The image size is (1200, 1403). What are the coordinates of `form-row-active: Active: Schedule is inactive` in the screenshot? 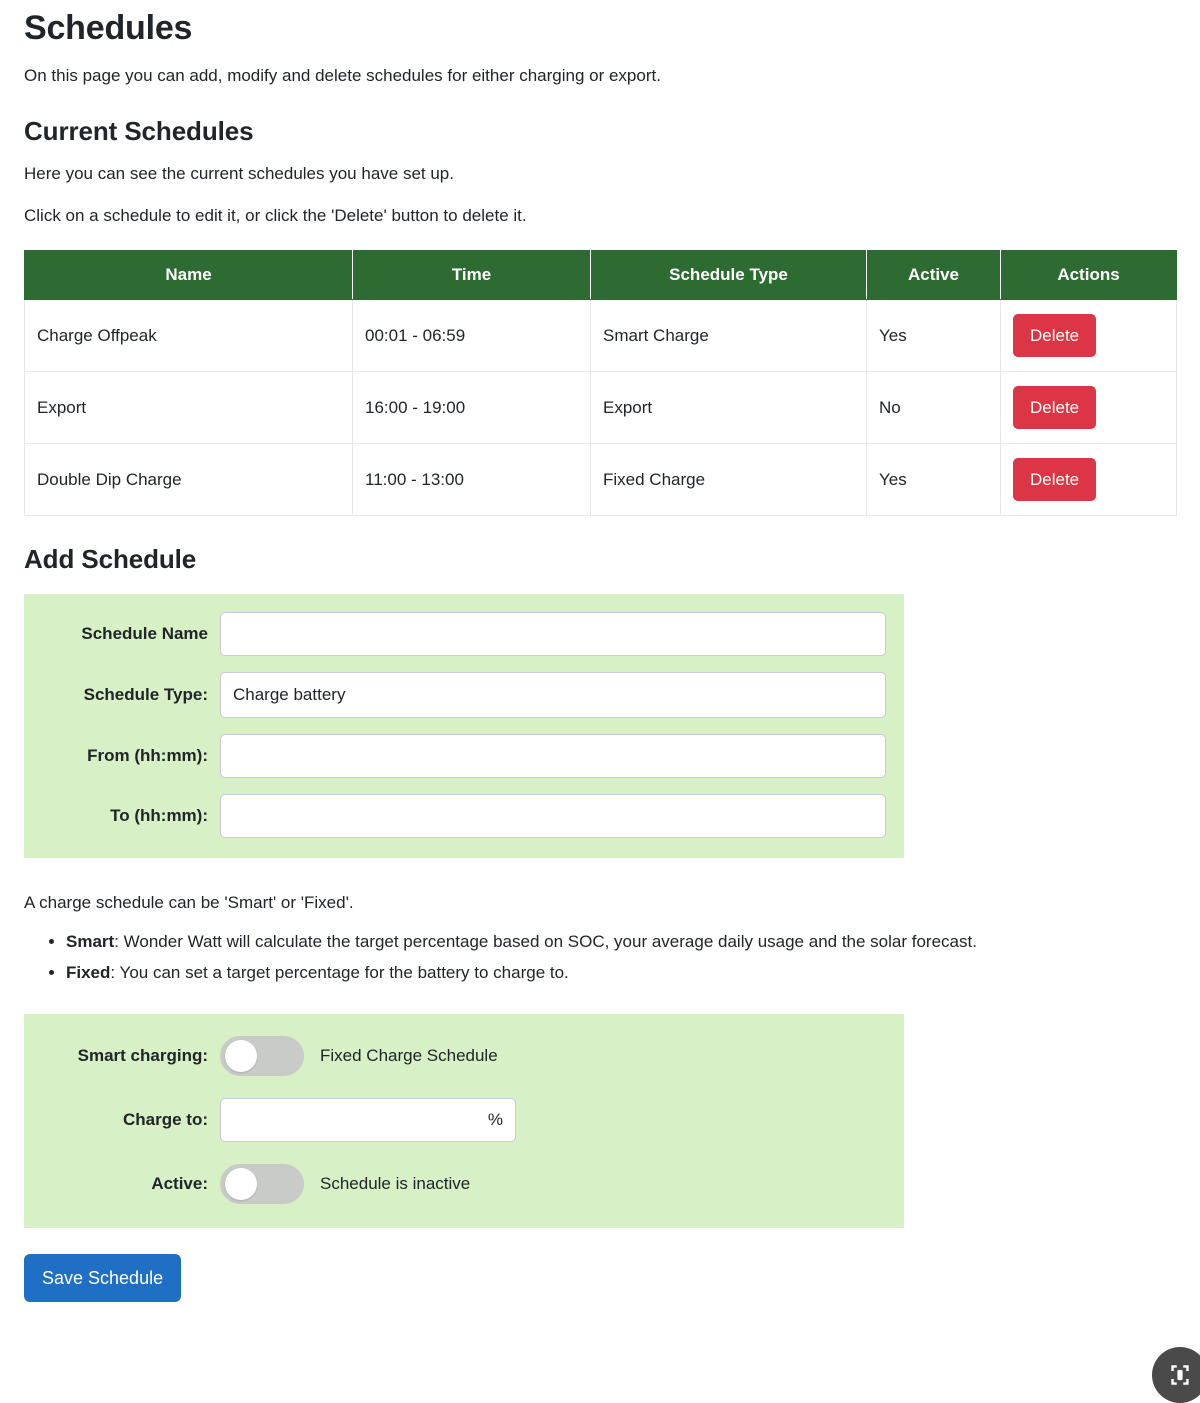 It's located at (464, 1183).